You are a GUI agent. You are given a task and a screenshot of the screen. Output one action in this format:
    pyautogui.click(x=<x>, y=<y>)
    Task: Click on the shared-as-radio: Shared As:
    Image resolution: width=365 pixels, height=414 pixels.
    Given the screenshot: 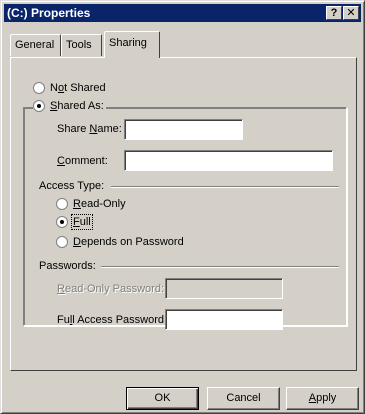 What is the action you would take?
    pyautogui.click(x=69, y=106)
    